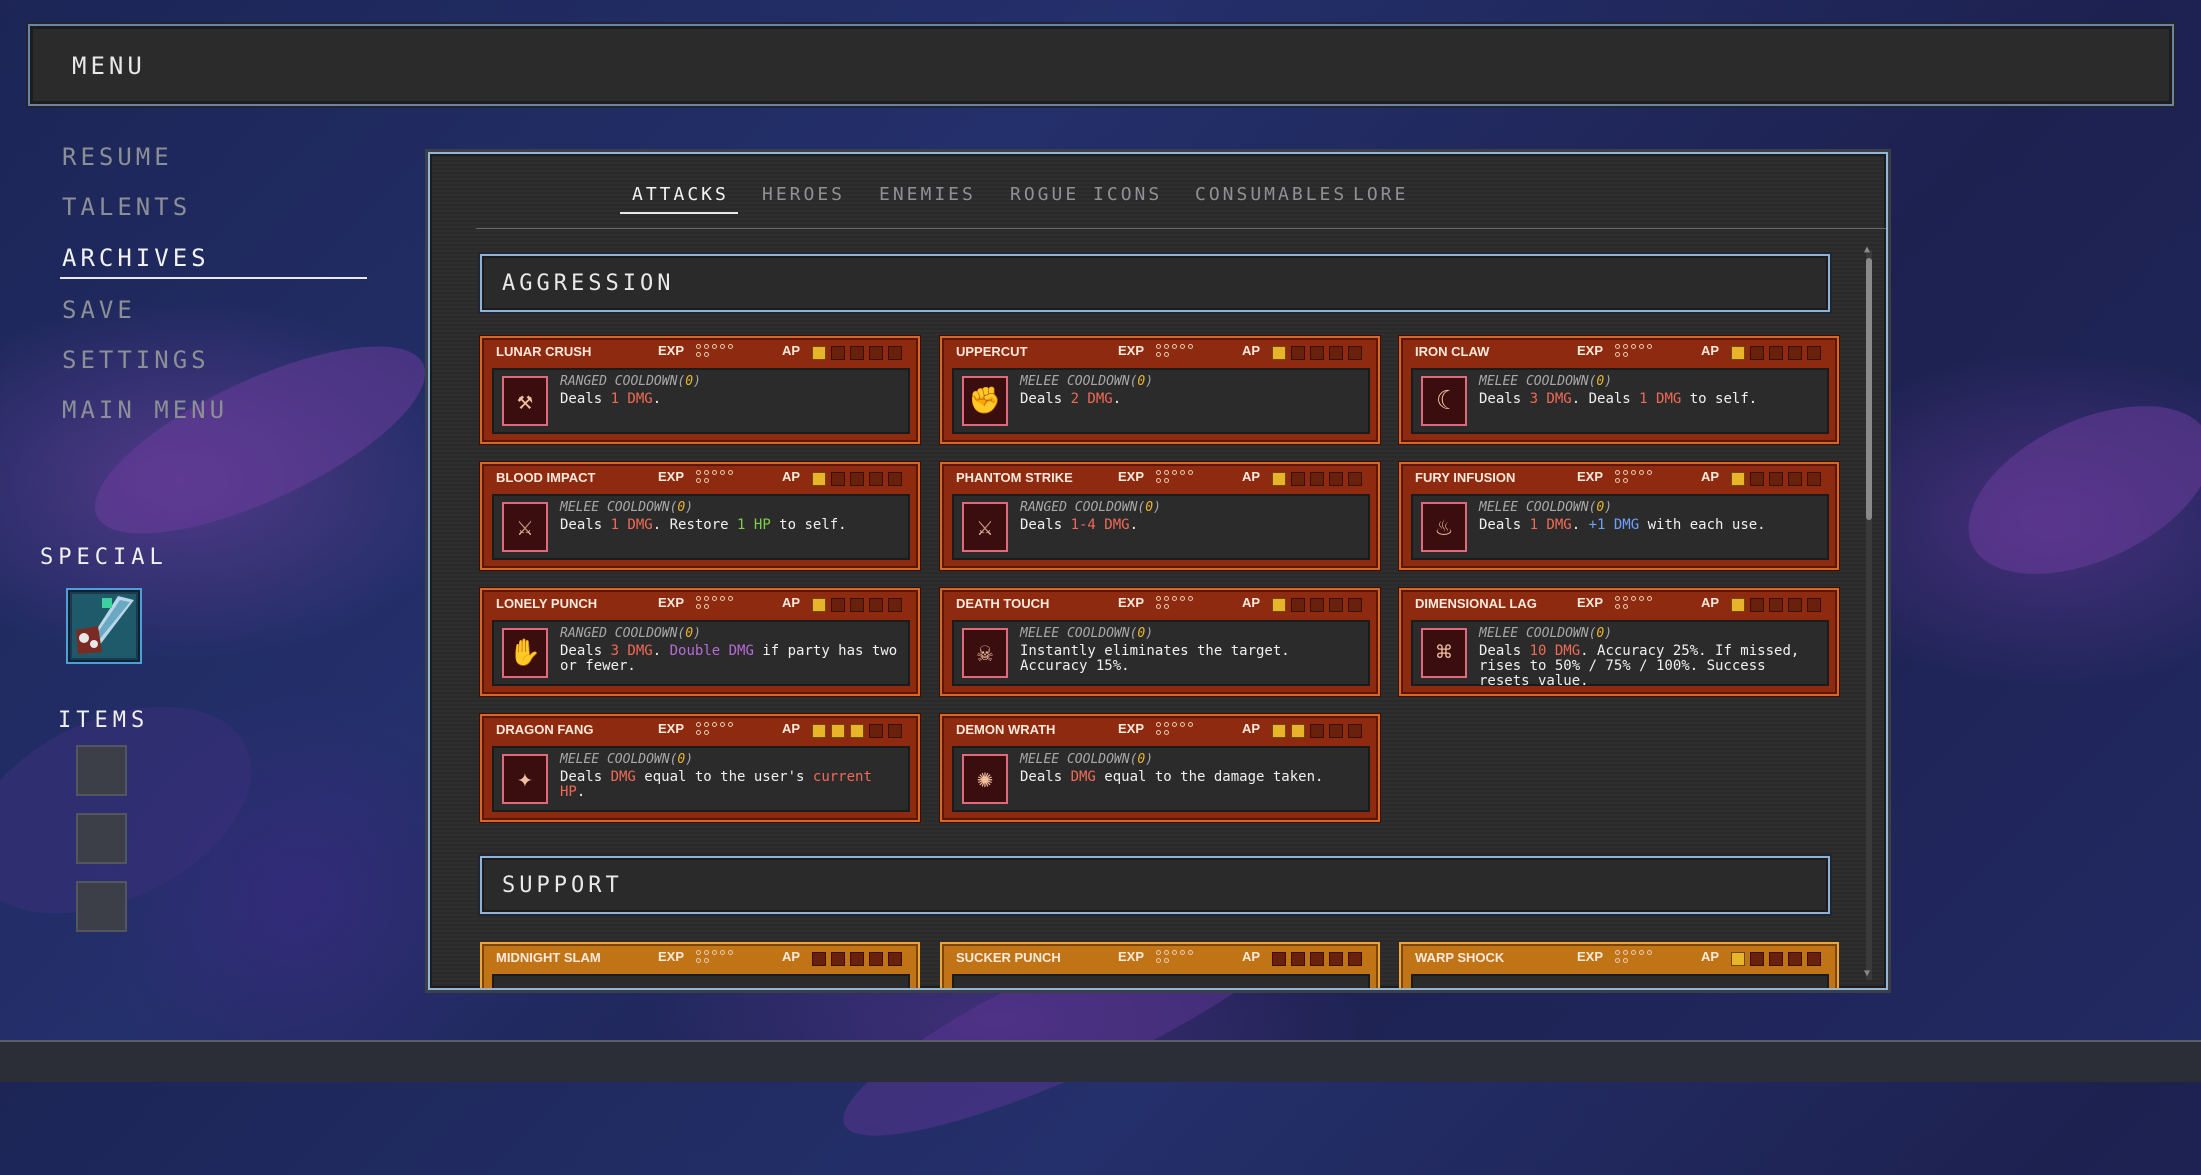  Describe the element at coordinates (99, 310) in the screenshot. I see `nav-save: SAVE` at that location.